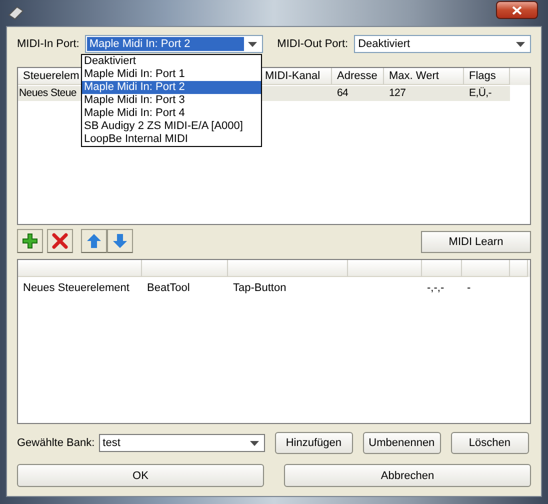 Image resolution: width=548 pixels, height=504 pixels. Describe the element at coordinates (312, 44) in the screenshot. I see `midi-out-label: MIDI-Out Port:` at that location.